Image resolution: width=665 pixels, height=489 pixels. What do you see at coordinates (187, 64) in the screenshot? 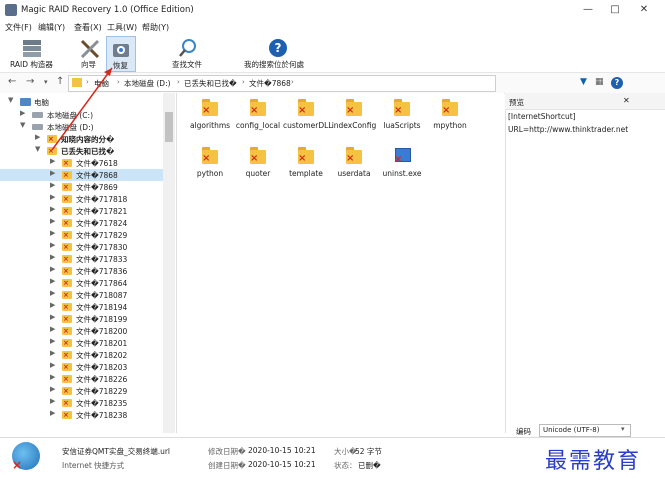
I see `find-file-label: 查找文件` at bounding box center [187, 64].